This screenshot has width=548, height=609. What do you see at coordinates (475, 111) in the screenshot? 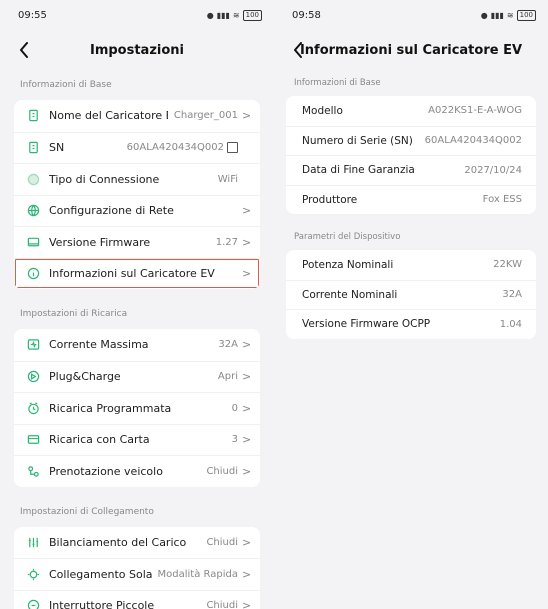
I see `info-value: A022KS1-E-A-WOG` at bounding box center [475, 111].